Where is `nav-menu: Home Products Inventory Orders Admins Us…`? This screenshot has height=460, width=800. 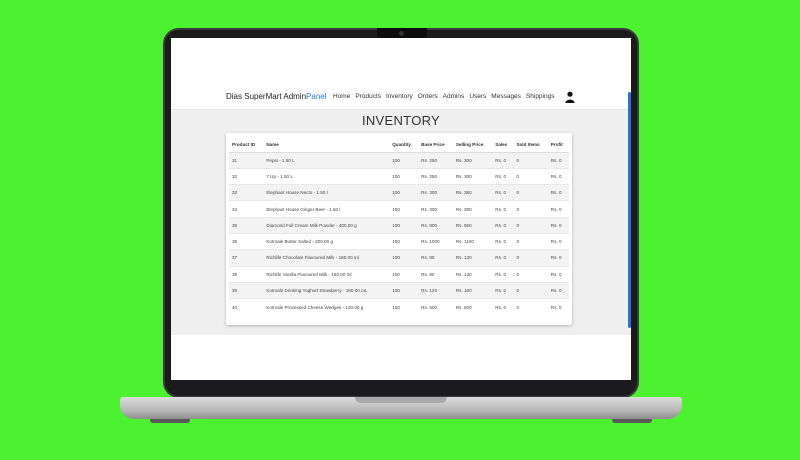 nav-menu: Home Products Inventory Orders Admins Us… is located at coordinates (443, 96).